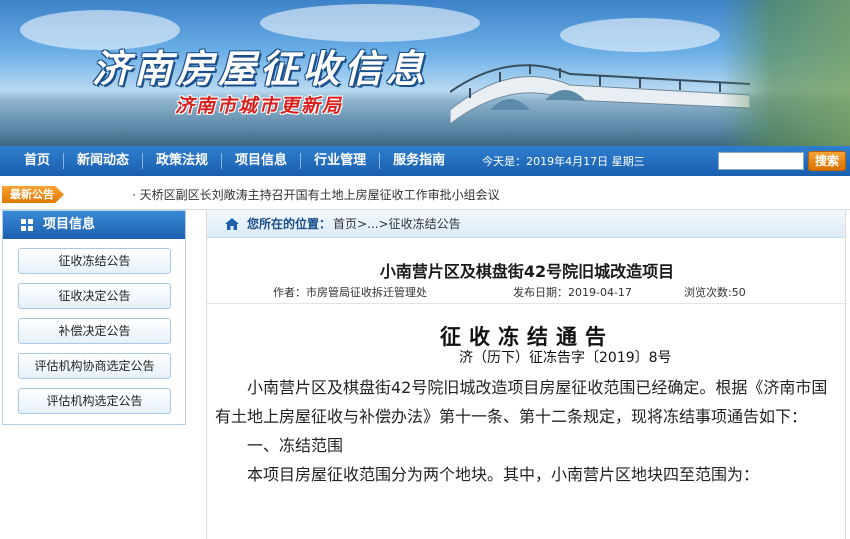  Describe the element at coordinates (259, 106) in the screenshot. I see `site-subtitle: 济南市城市更新局` at that location.